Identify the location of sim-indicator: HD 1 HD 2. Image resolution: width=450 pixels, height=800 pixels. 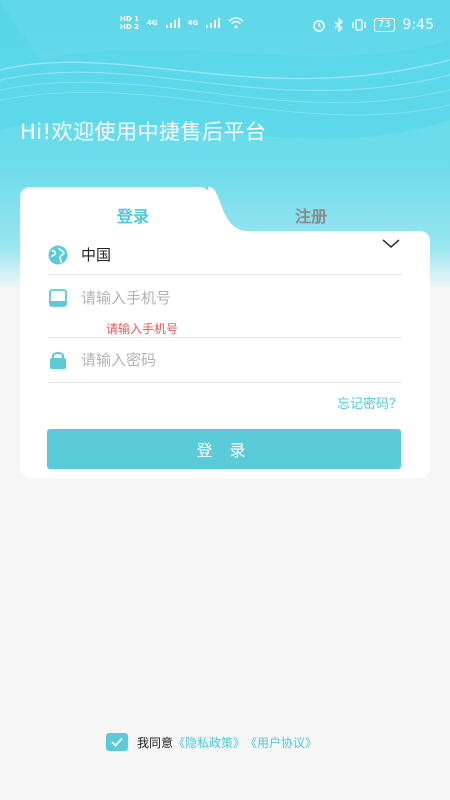
(129, 23).